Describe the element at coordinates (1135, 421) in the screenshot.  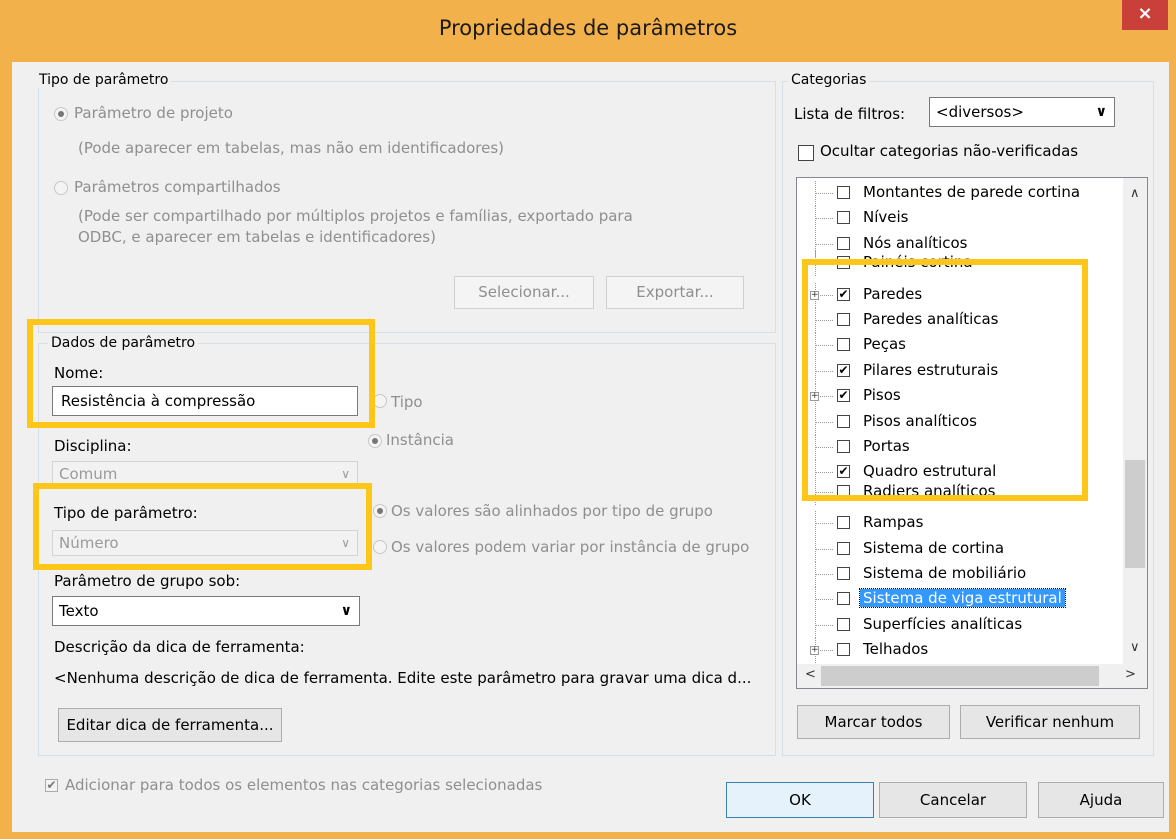
I see `vertical-scrollbar: ∧ ∨` at that location.